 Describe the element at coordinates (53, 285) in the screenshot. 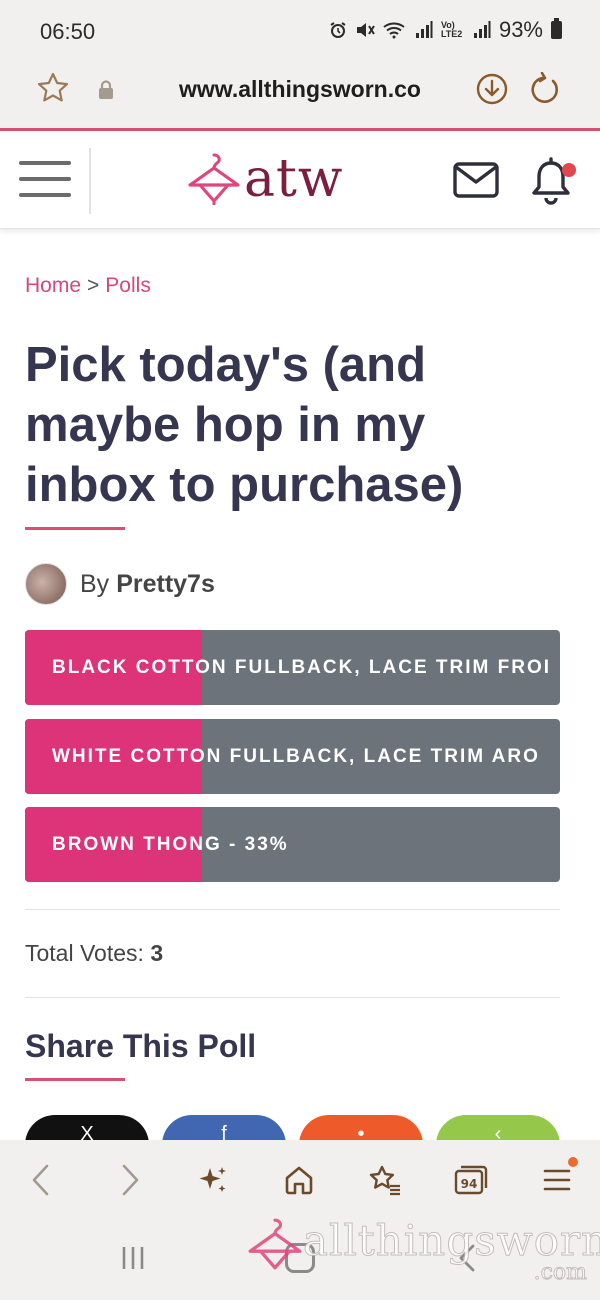

I see `breadcrumb-home-link: Home` at that location.